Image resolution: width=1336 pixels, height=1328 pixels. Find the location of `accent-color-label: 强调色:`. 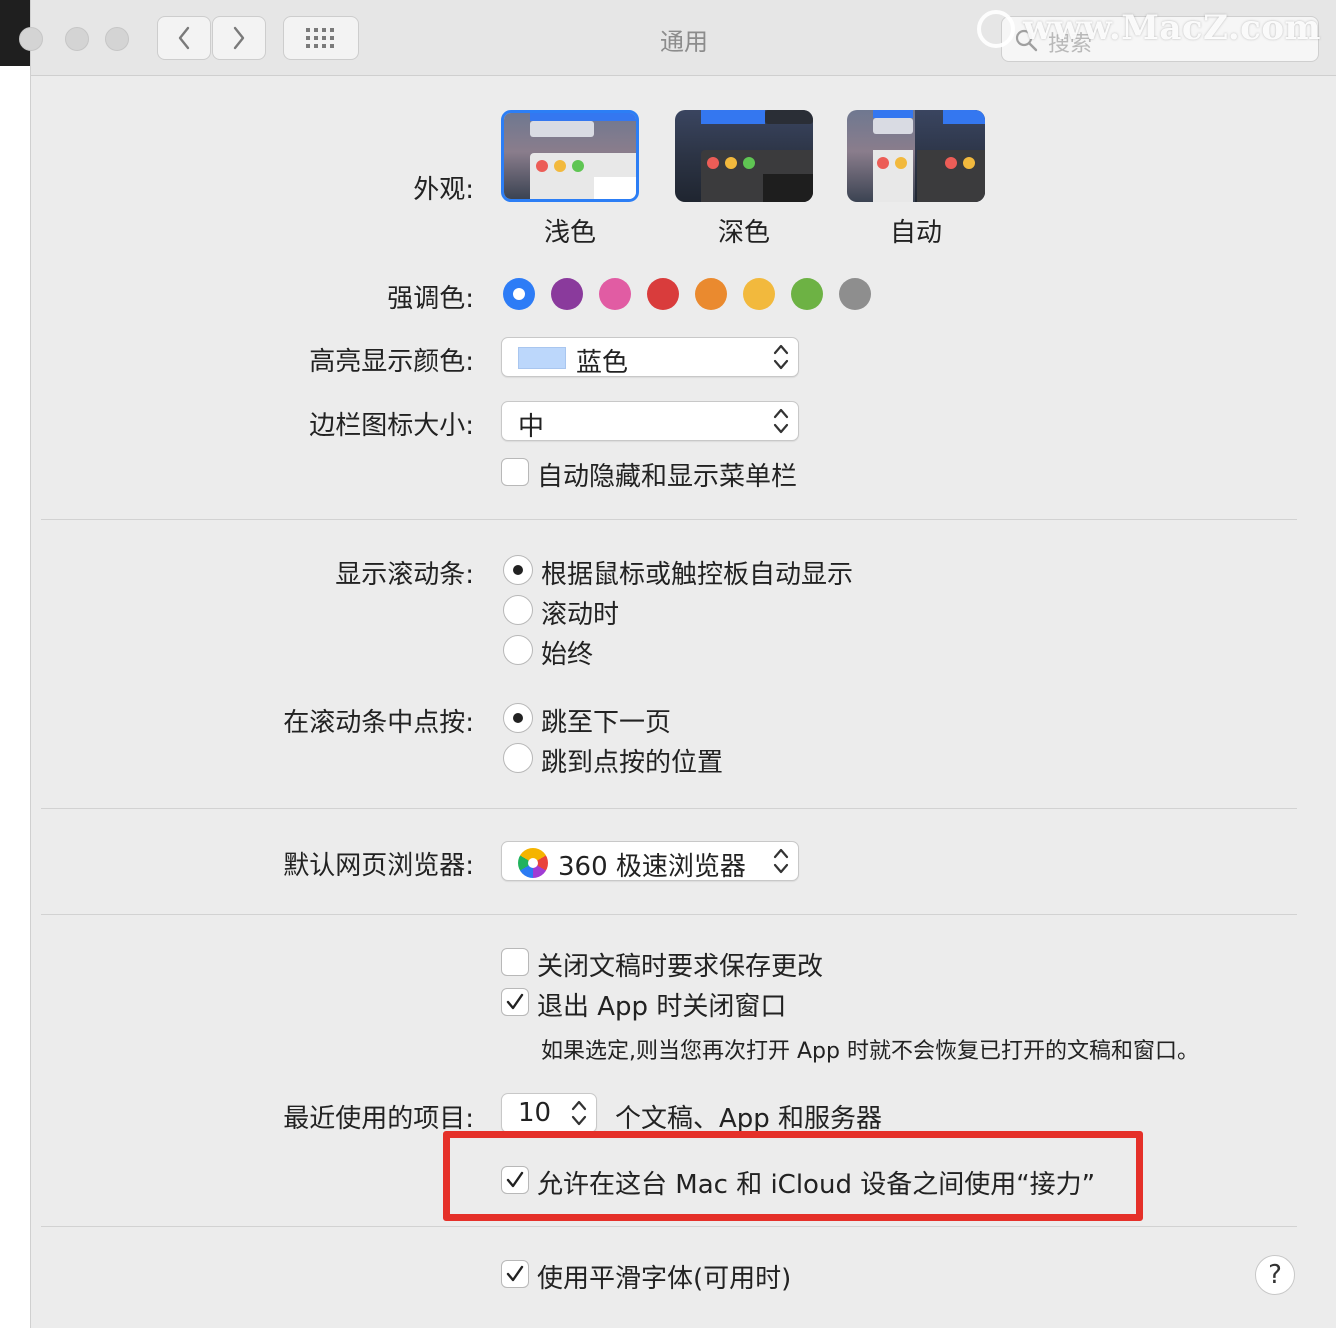

accent-color-label: 强调色: is located at coordinates (430, 299).